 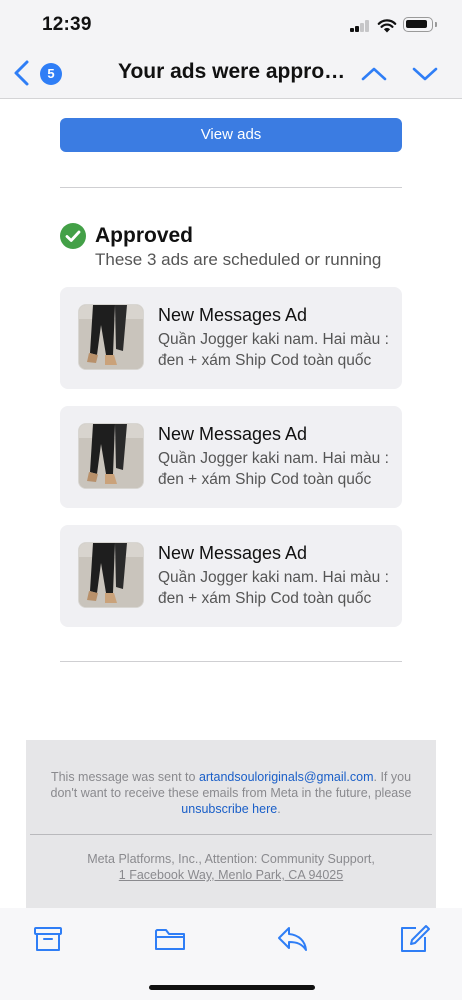 What do you see at coordinates (170, 939) in the screenshot?
I see `folder-icon` at bounding box center [170, 939].